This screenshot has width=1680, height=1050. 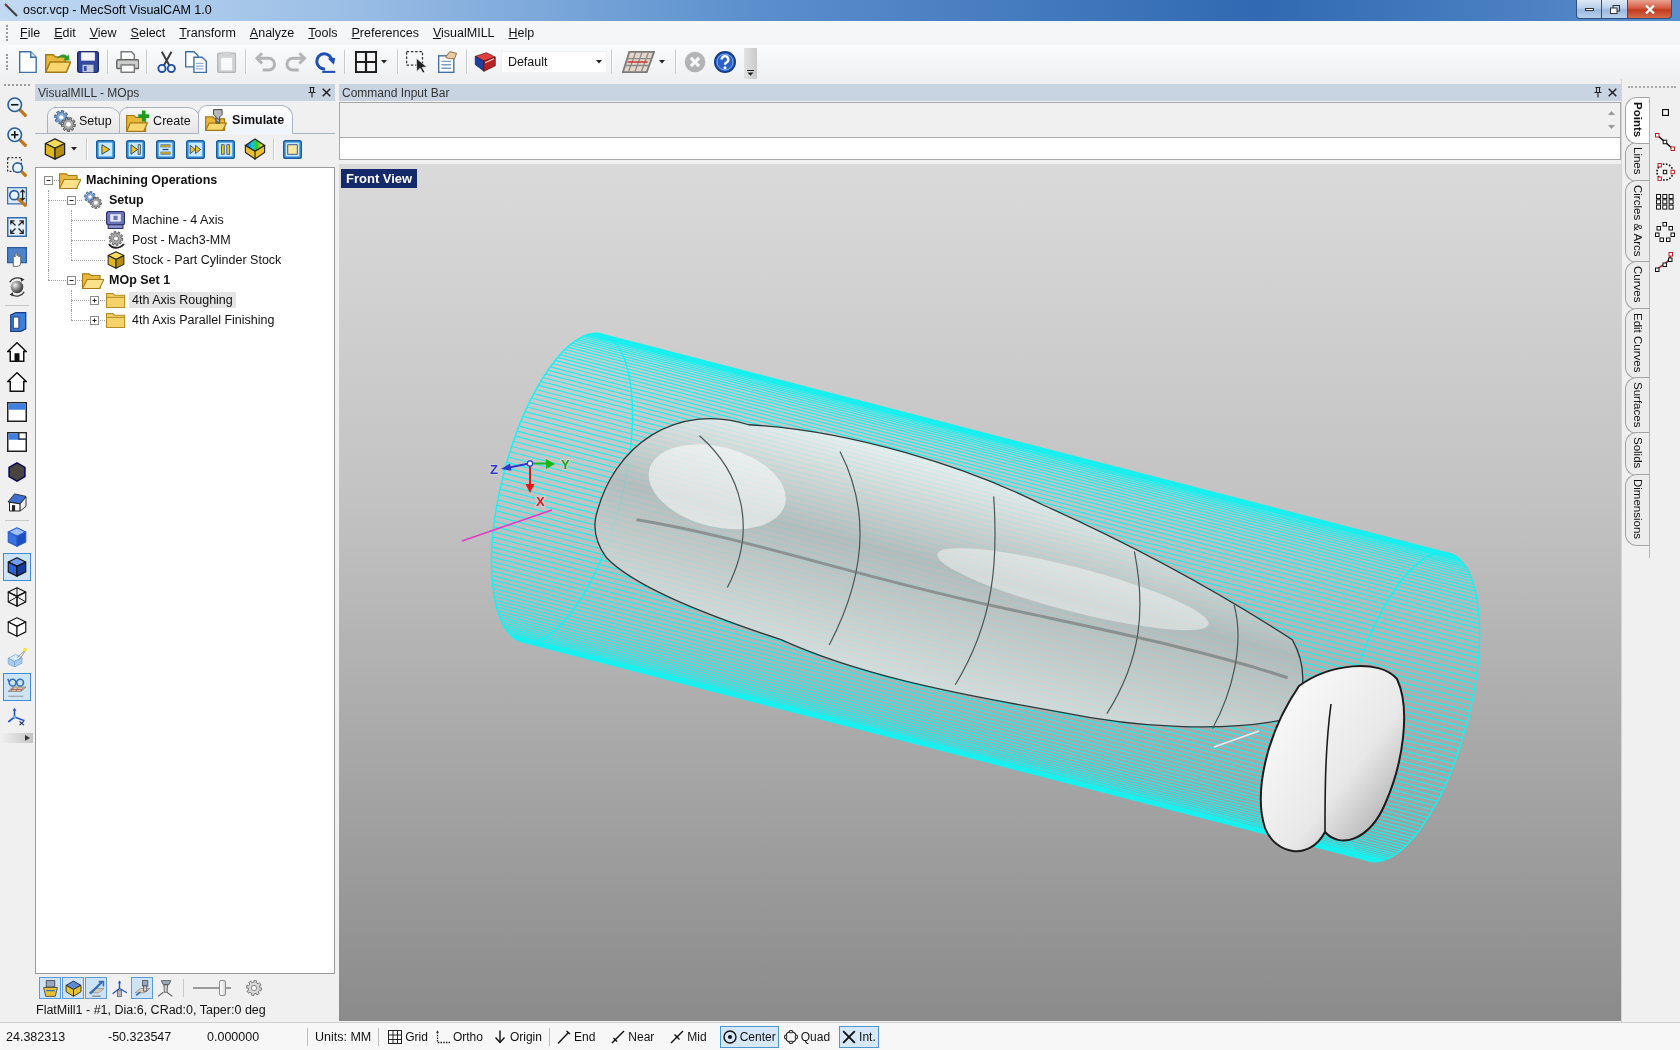 I want to click on coordinate-readout: -50.323547, so click(x=140, y=1036).